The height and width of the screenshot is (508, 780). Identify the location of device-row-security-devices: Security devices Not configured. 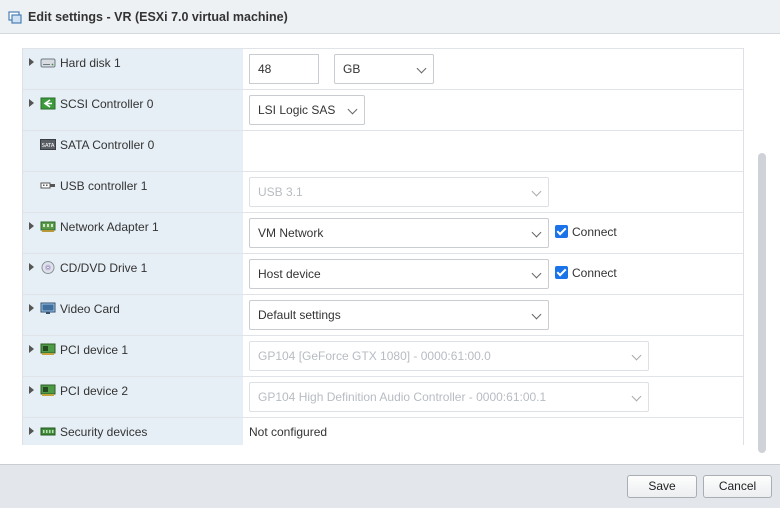
(383, 431).